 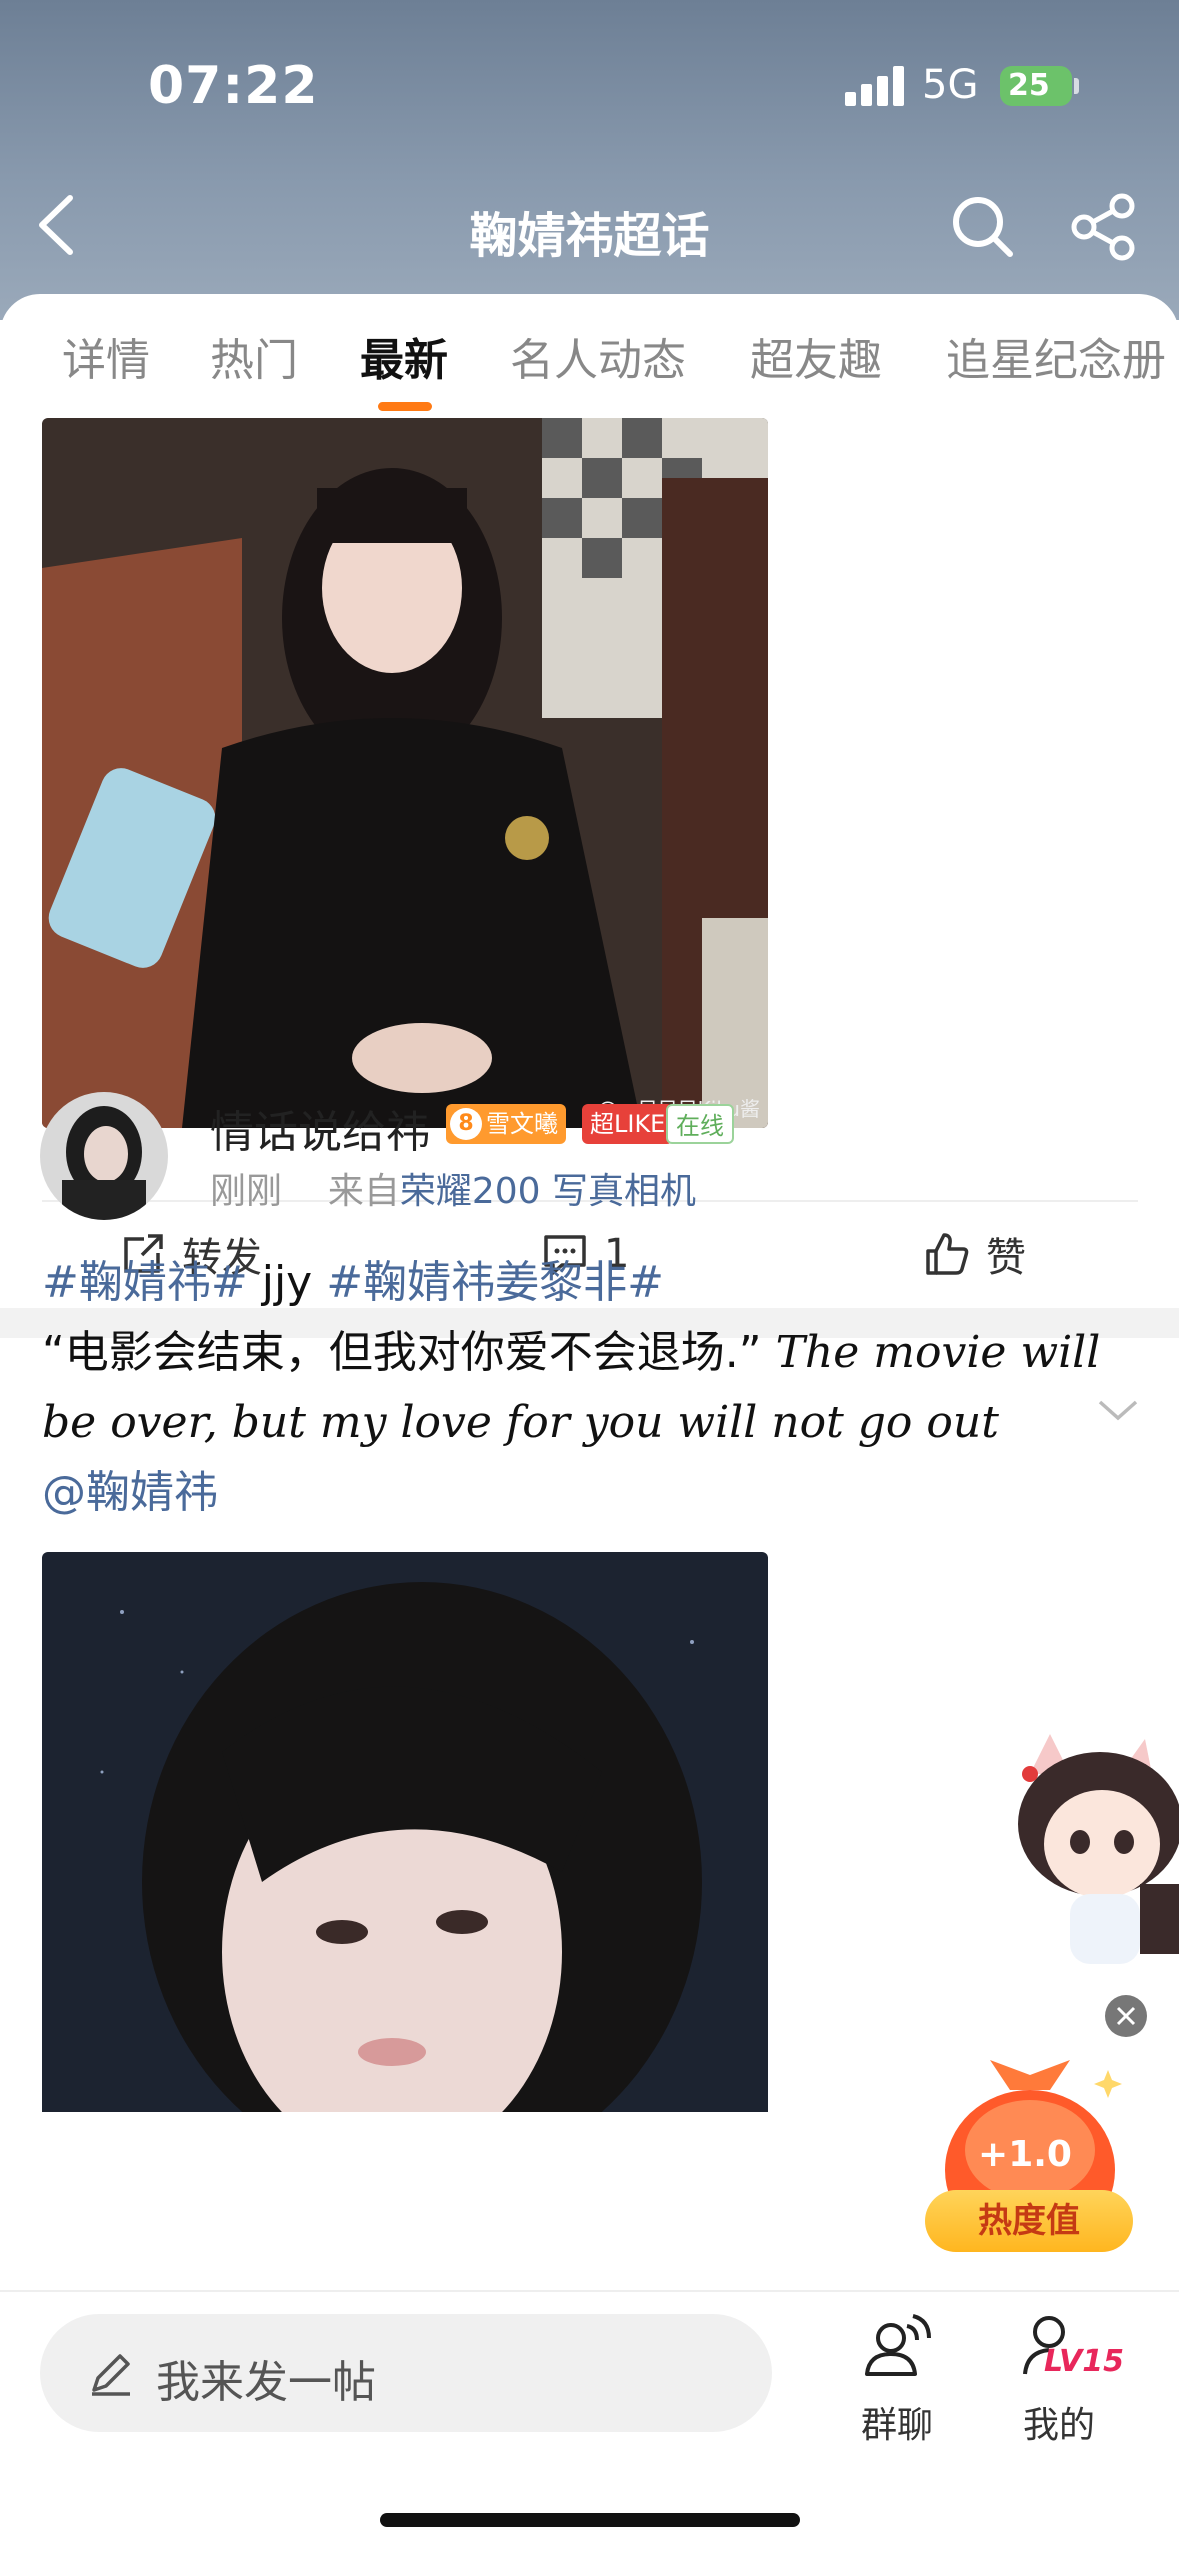 What do you see at coordinates (700, 1124) in the screenshot?
I see `online-badge: 在线` at bounding box center [700, 1124].